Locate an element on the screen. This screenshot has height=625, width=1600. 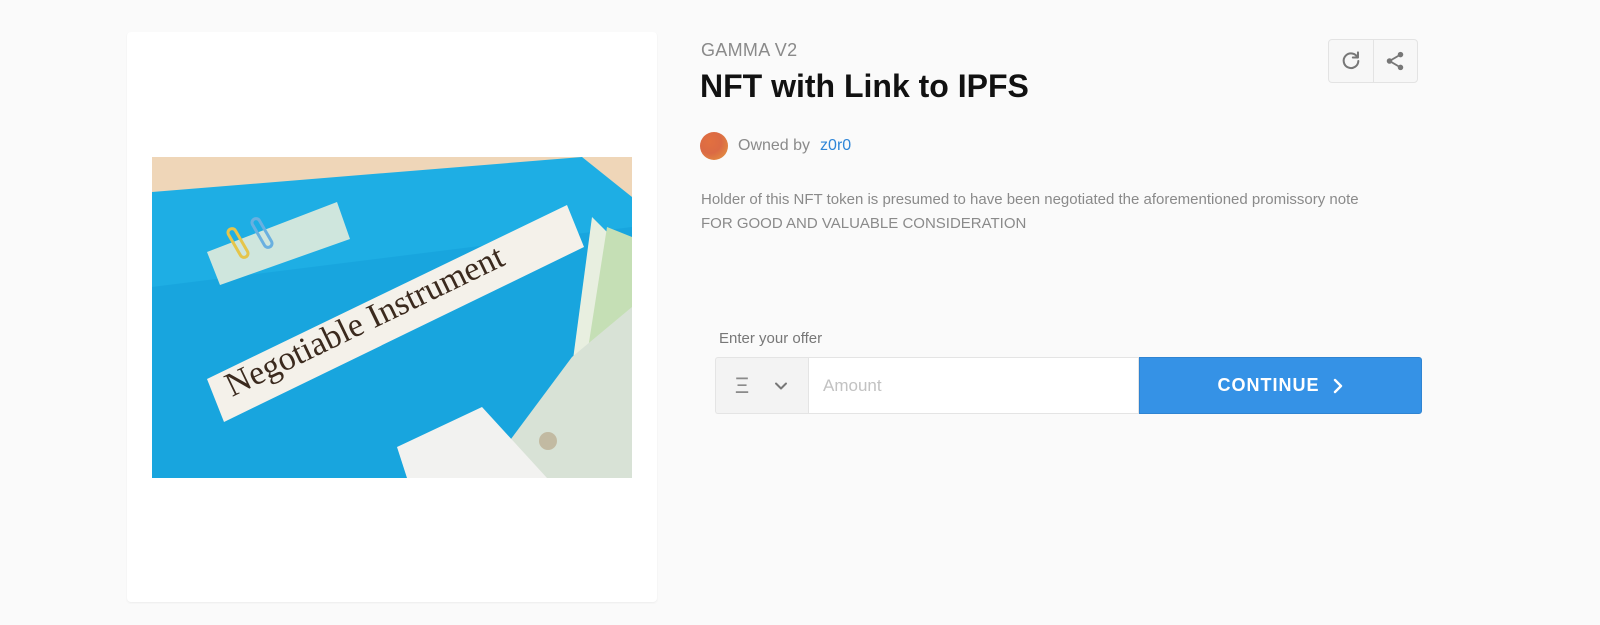
owned-by-label: Owned by is located at coordinates (774, 145).